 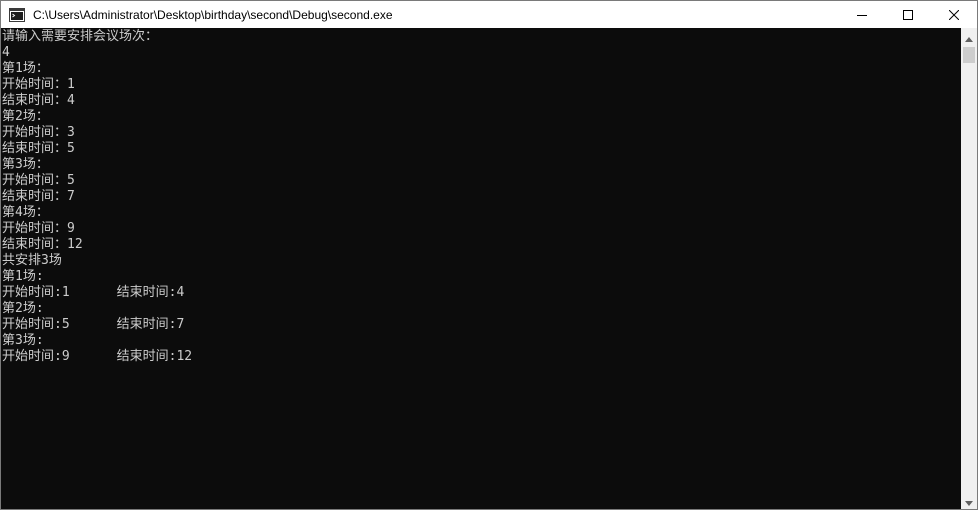 I want to click on console-line: 开始时间：1, so click(x=38, y=84).